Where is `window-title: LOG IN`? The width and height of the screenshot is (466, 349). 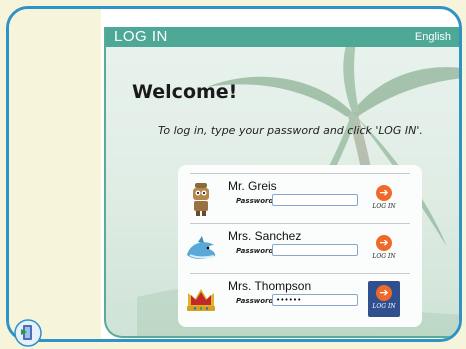
window-title: LOG IN is located at coordinates (141, 36).